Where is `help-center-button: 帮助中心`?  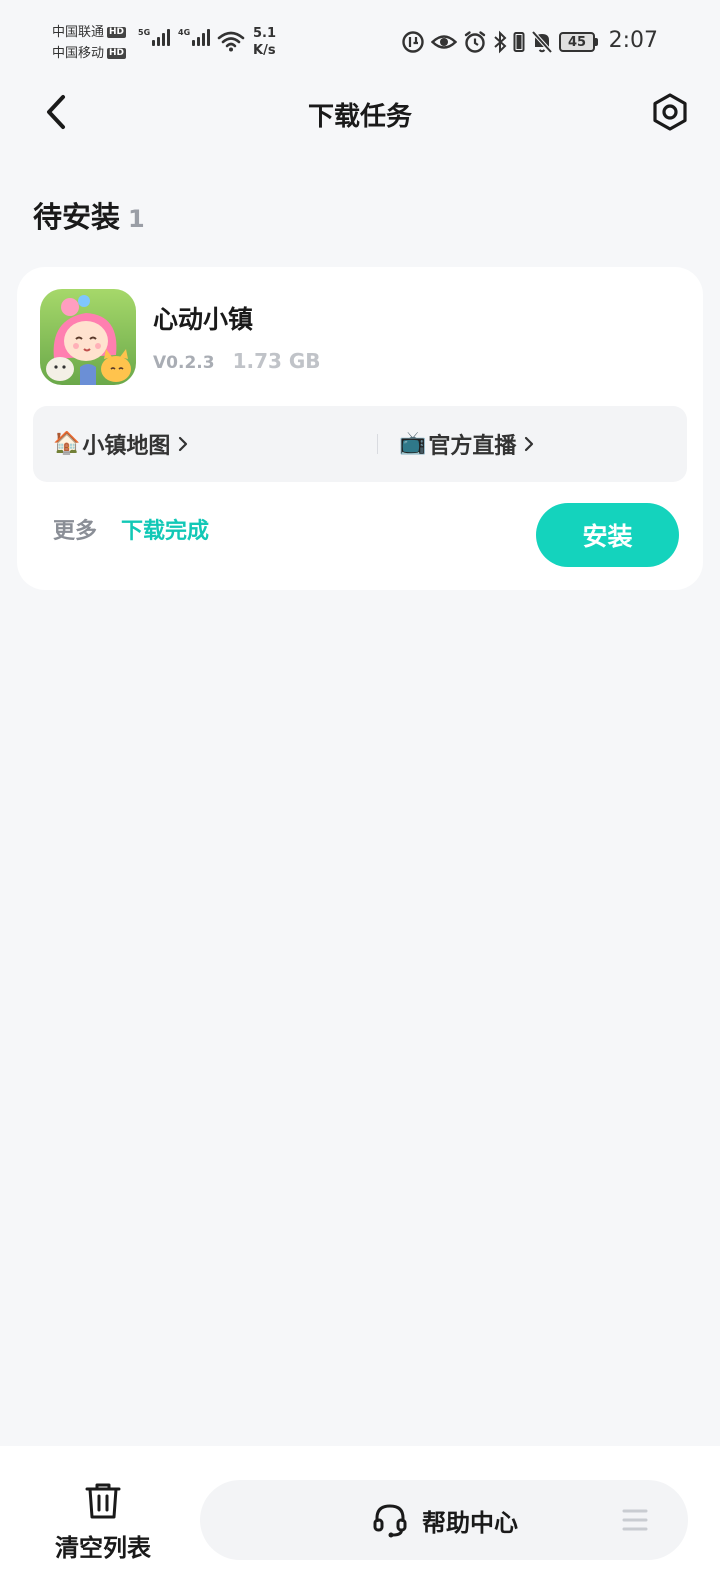 help-center-button: 帮助中心 is located at coordinates (444, 1520).